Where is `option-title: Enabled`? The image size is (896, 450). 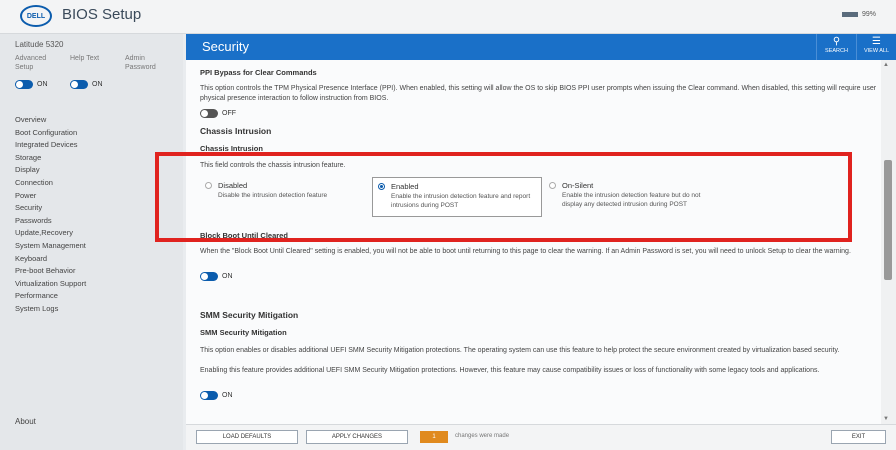 option-title: Enabled is located at coordinates (405, 186).